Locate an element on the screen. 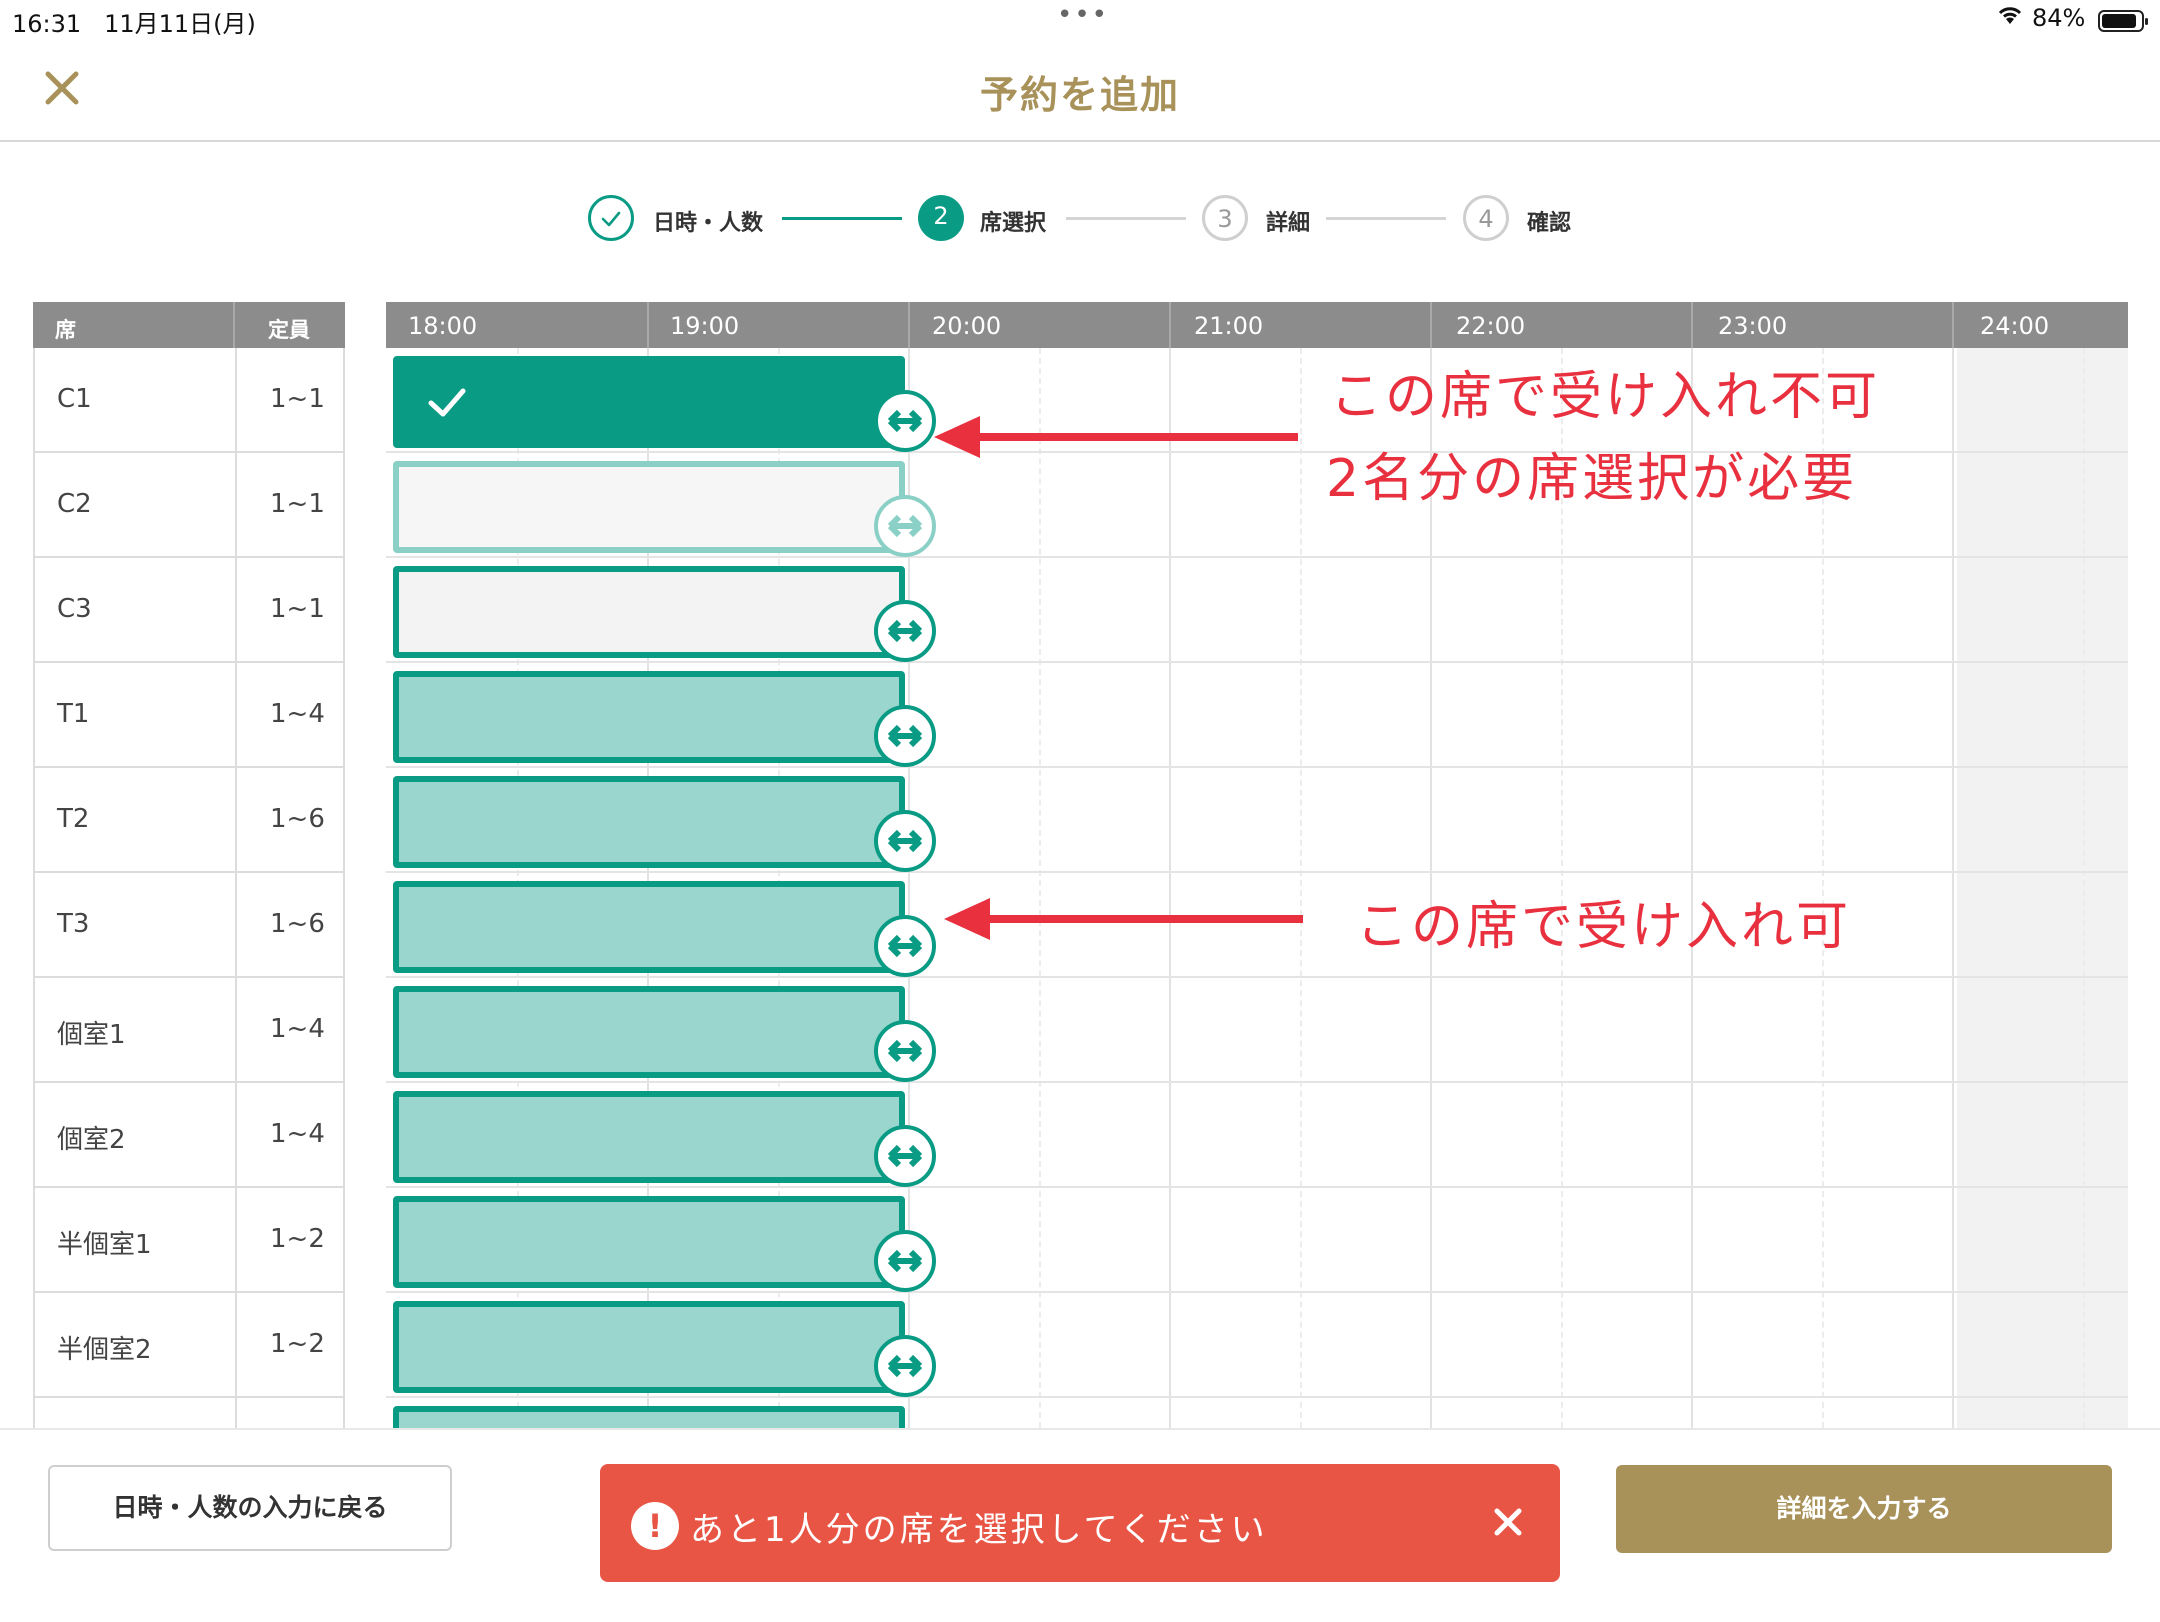 The image size is (2160, 1622). error-toast: ! あと1人分の席を選択してください is located at coordinates (1080, 1523).